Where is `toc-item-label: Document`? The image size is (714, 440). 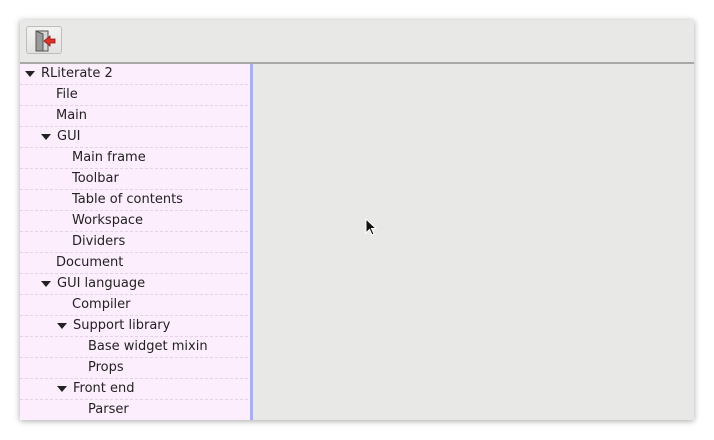 toc-item-label: Document is located at coordinates (90, 262).